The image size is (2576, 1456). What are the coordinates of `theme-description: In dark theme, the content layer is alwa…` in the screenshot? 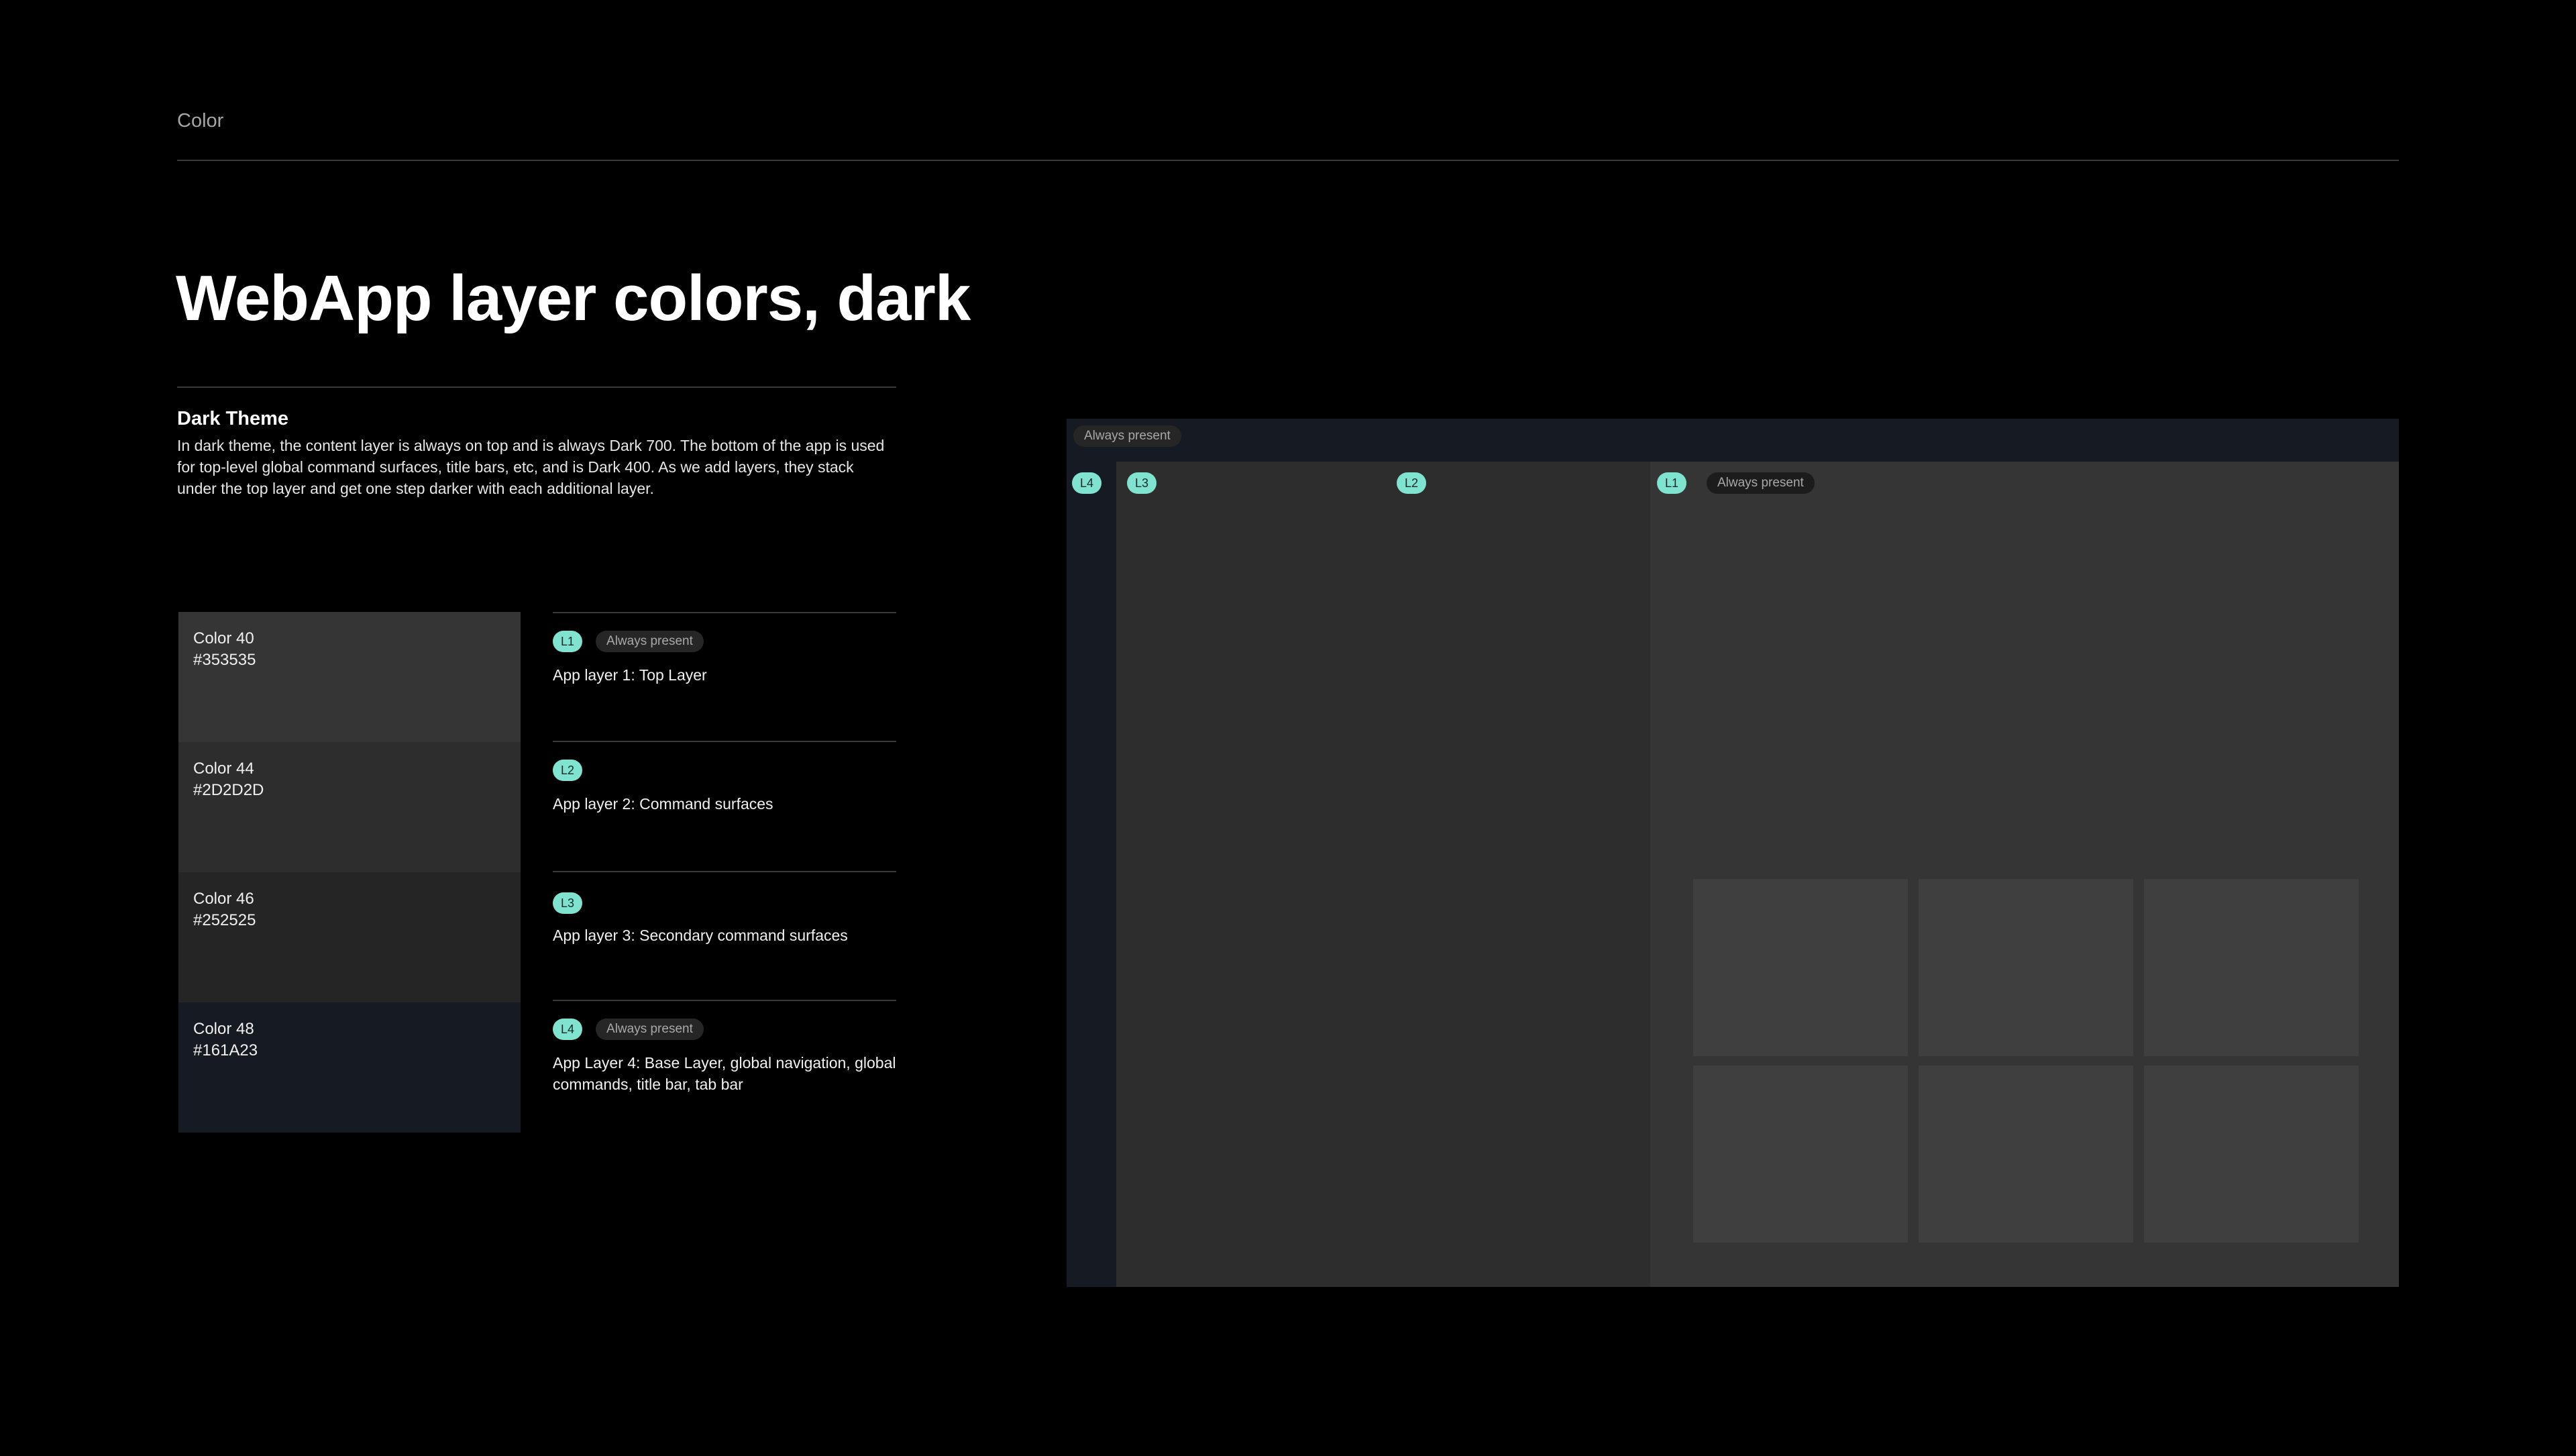 It's located at (531, 467).